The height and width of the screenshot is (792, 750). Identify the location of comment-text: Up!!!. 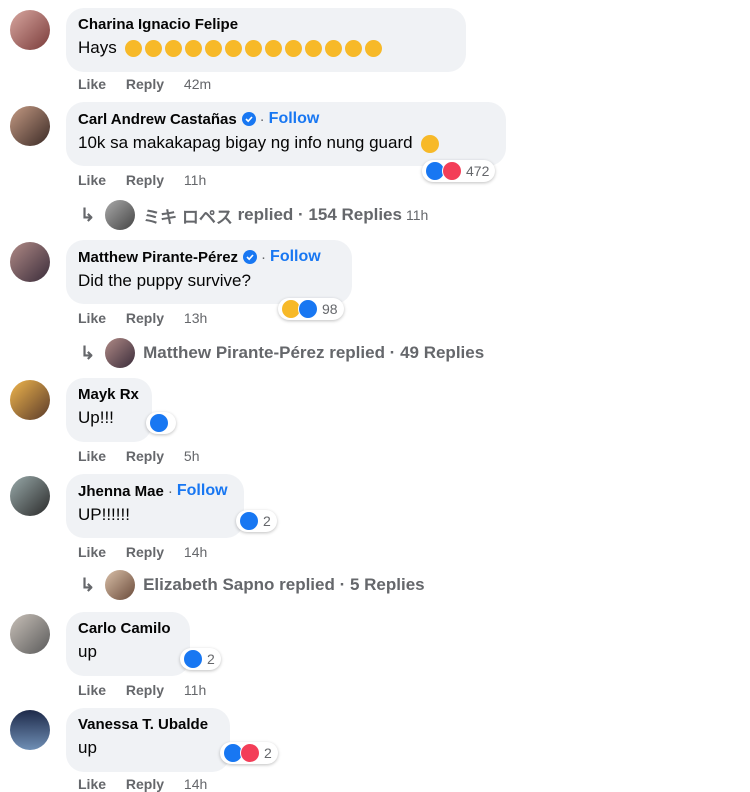
(96, 417).